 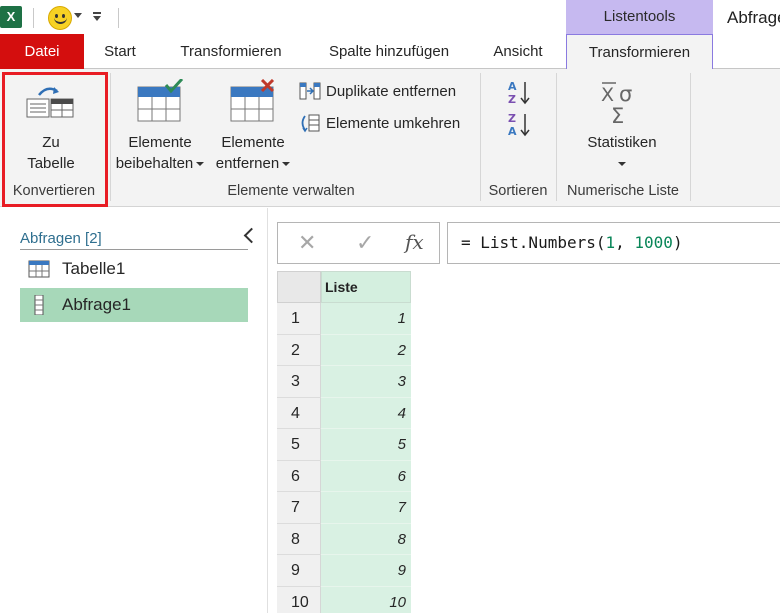 What do you see at coordinates (414, 242) in the screenshot?
I see `insert-function-icon: fx` at bounding box center [414, 242].